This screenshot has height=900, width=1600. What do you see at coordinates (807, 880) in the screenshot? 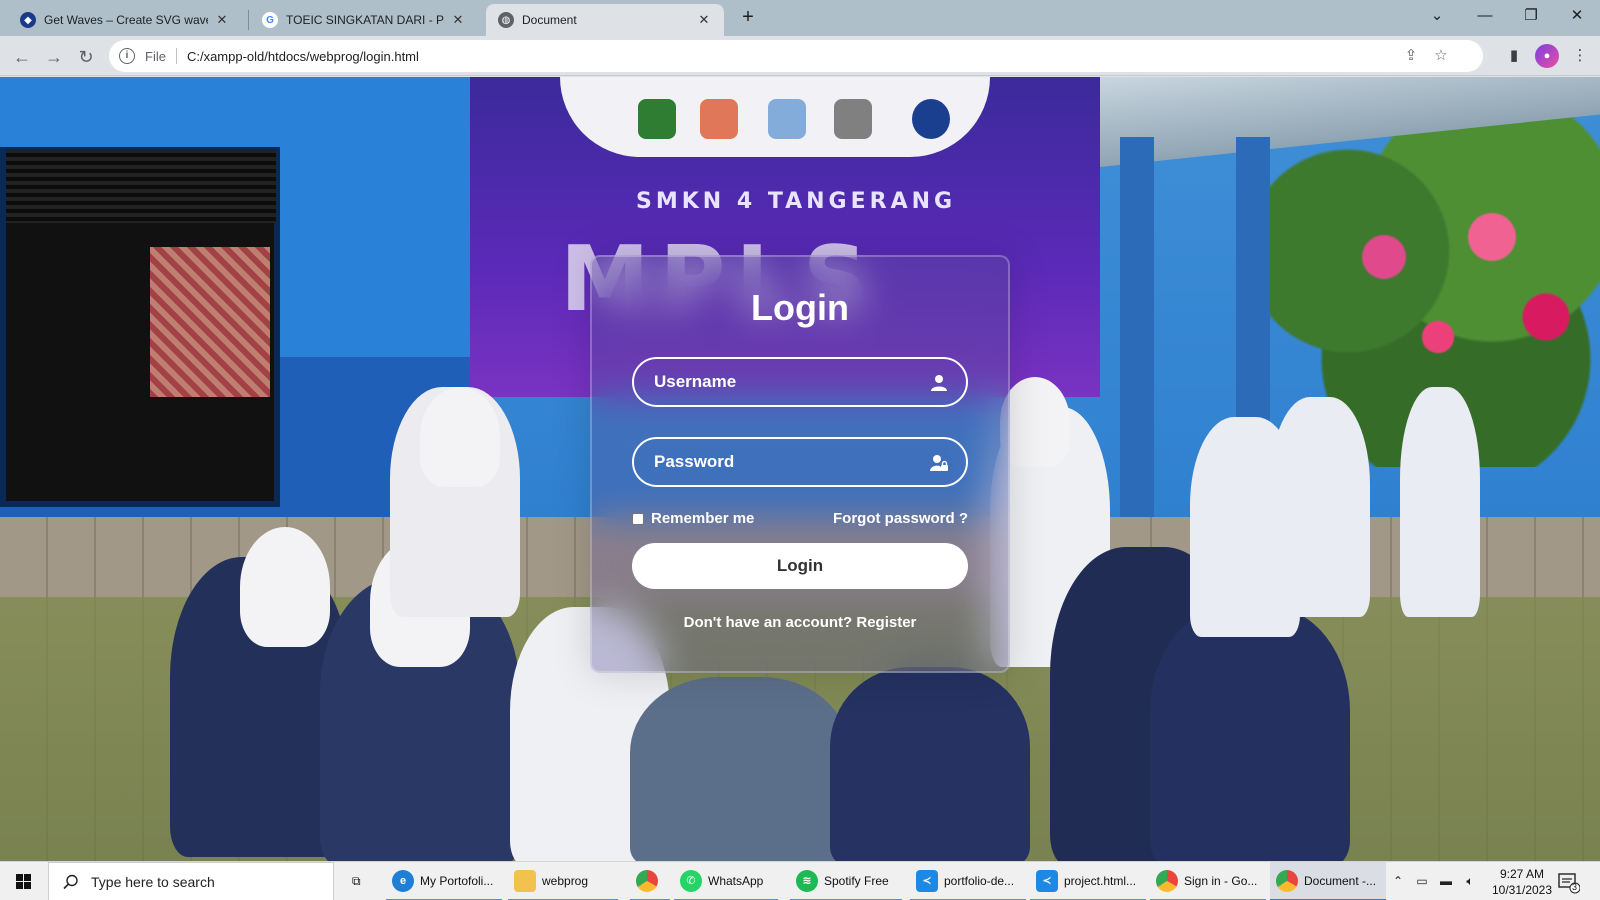
I see `spotify-icon: ≋` at bounding box center [807, 880].